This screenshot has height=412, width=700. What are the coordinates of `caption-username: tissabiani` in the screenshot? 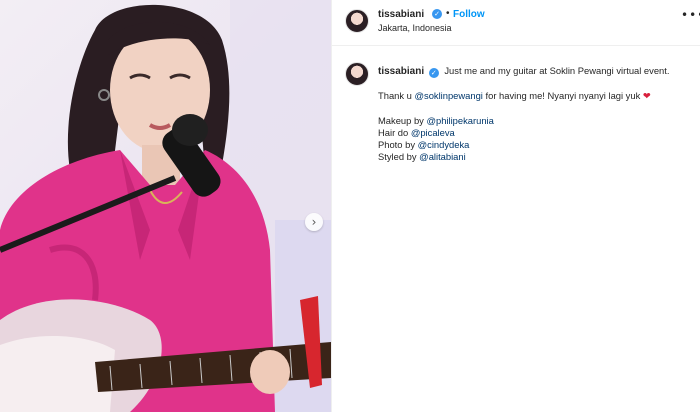 It's located at (401, 71).